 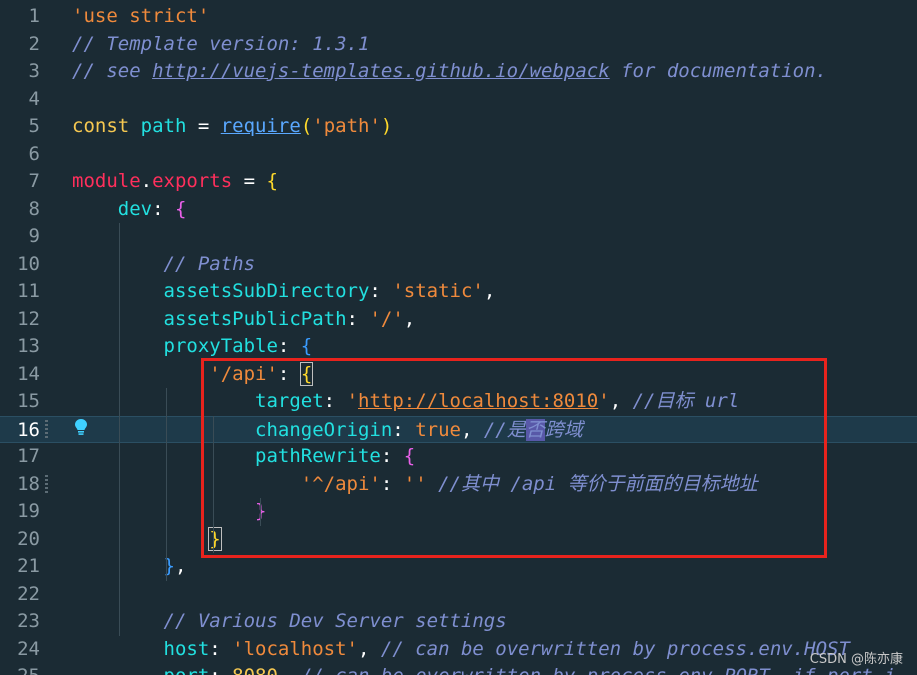 I want to click on code-token: const, so click(x=106, y=126).